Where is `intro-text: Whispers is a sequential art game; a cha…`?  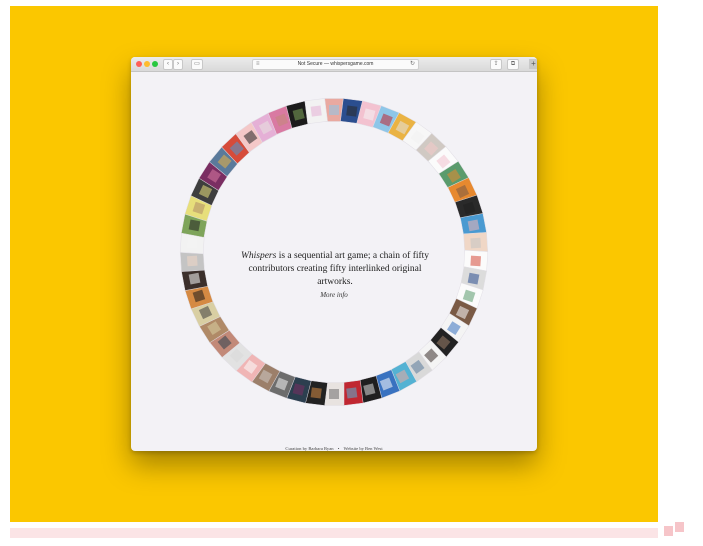 intro-text: Whispers is a sequential art game; a cha… is located at coordinates (335, 269).